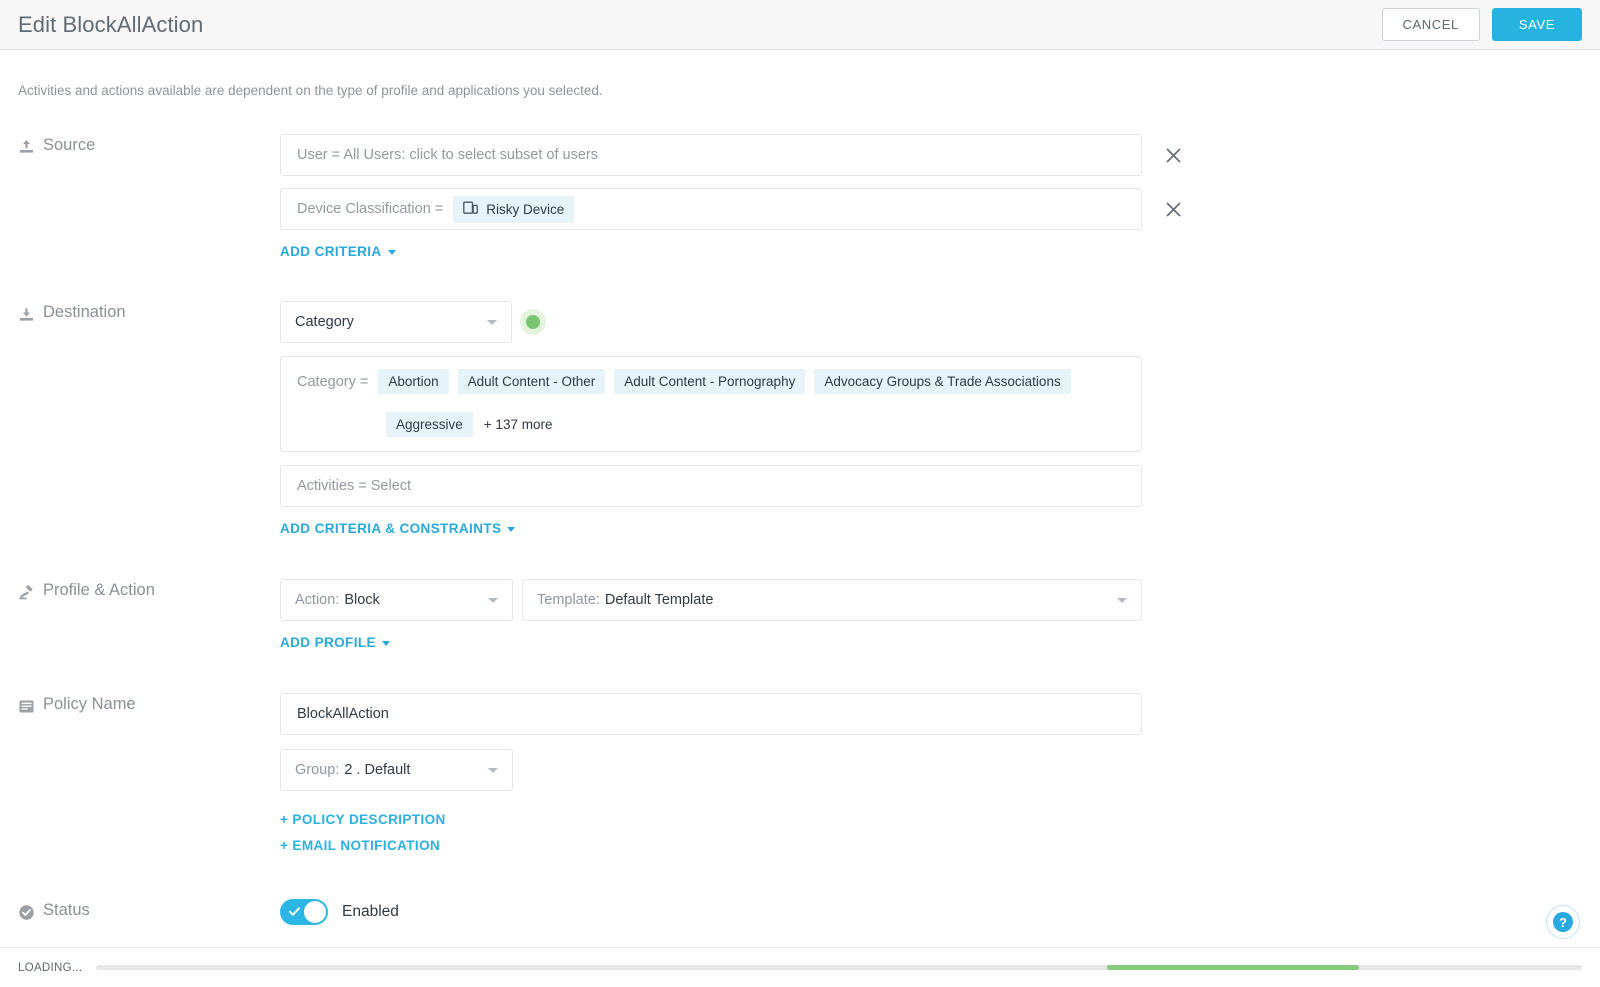 The height and width of the screenshot is (987, 1600). Describe the element at coordinates (832, 600) in the screenshot. I see `template-select: Template: Default Template` at that location.